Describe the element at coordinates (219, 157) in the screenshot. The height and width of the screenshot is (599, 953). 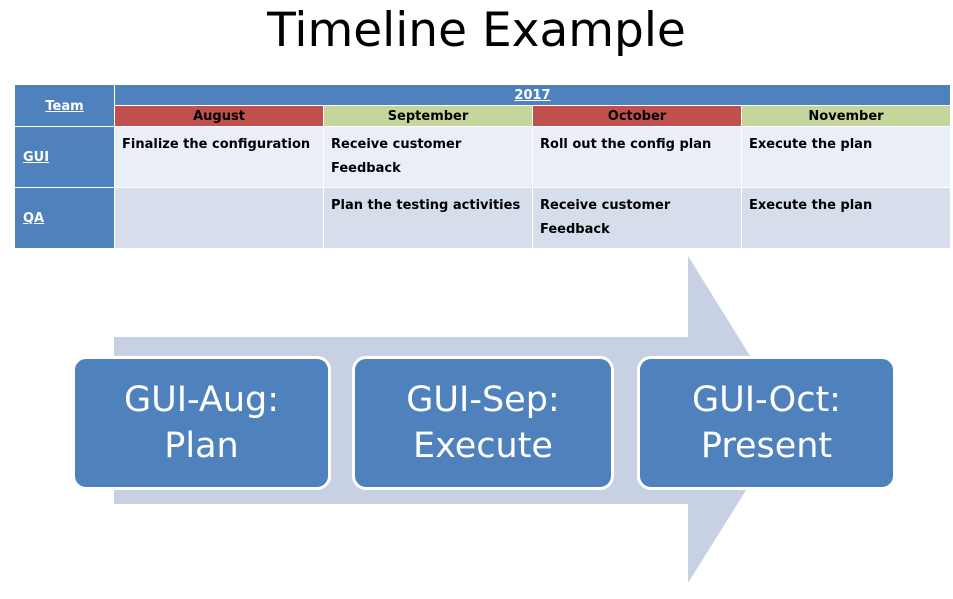
I see `task-cell-gui-august: Finalize the configuration` at that location.